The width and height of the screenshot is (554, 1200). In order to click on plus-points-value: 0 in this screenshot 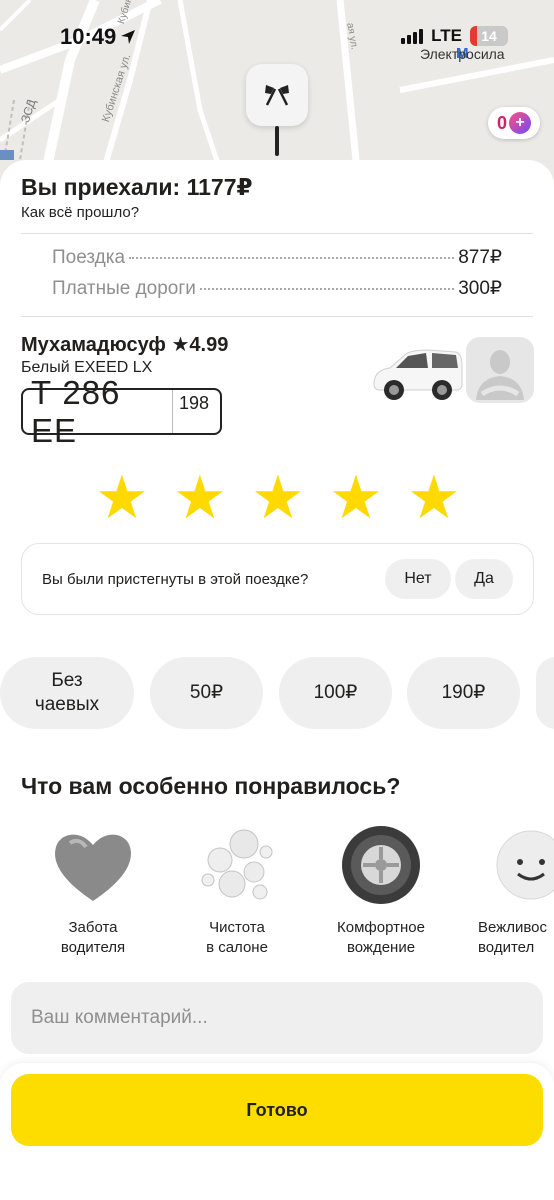, I will do `click(501, 122)`.